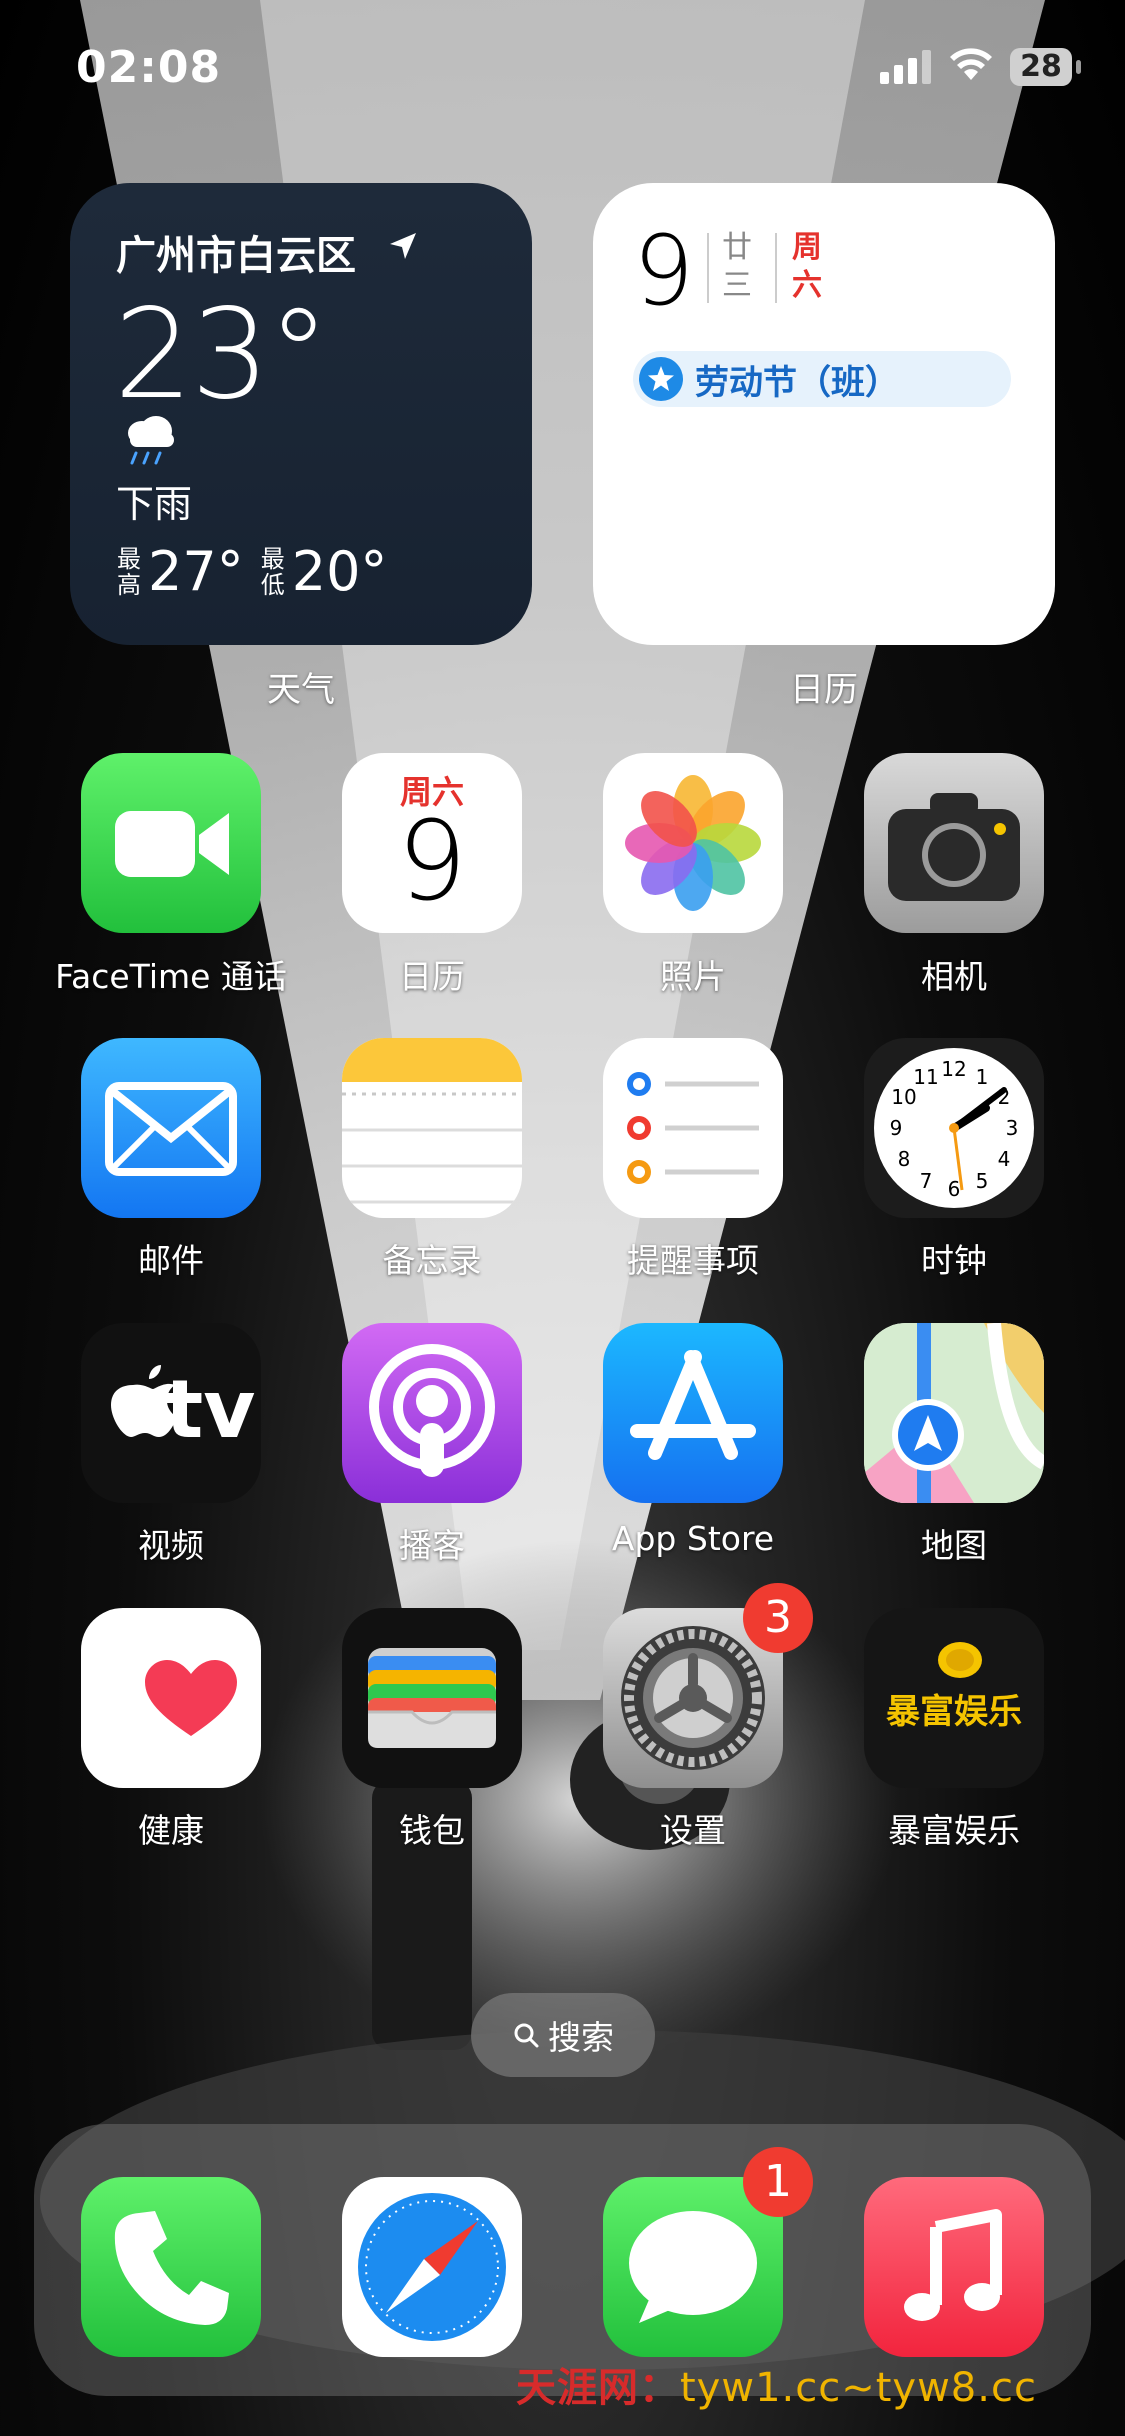 This screenshot has height=2436, width=1125. What do you see at coordinates (301, 690) in the screenshot?
I see `weather-widget-label: 天气` at bounding box center [301, 690].